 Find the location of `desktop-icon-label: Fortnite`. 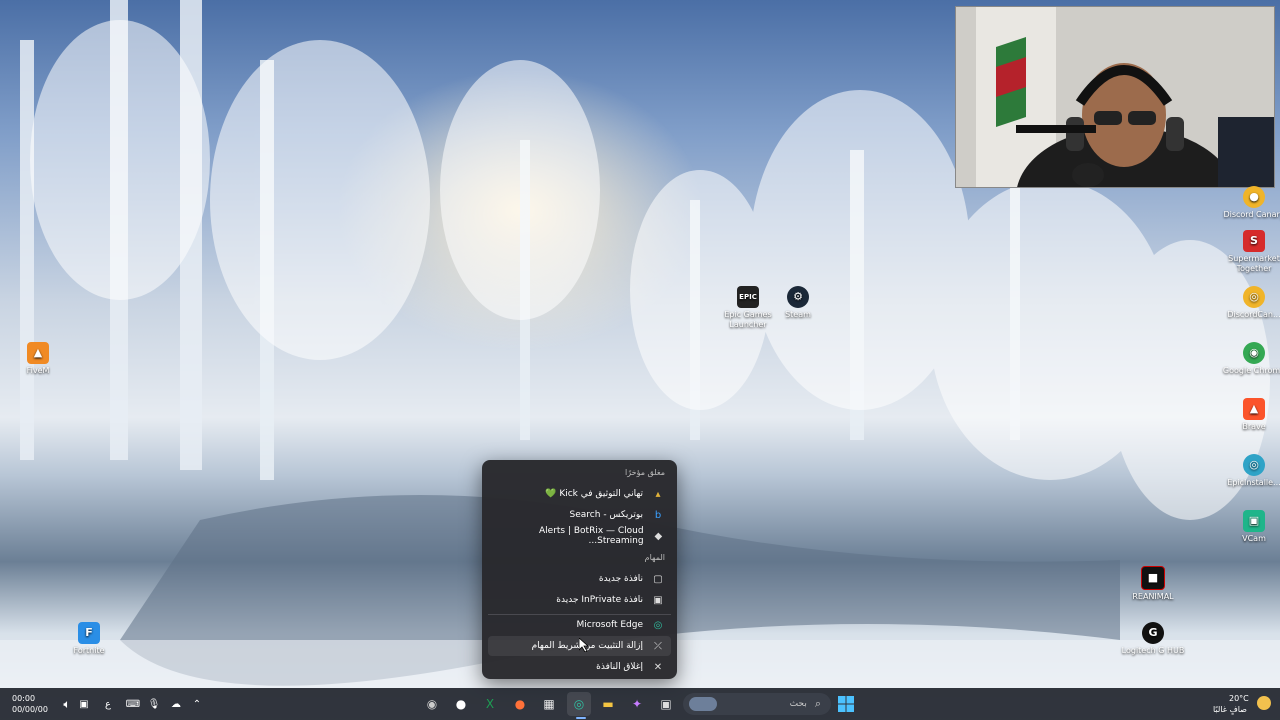

desktop-icon-label: Fortnite is located at coordinates (89, 650).